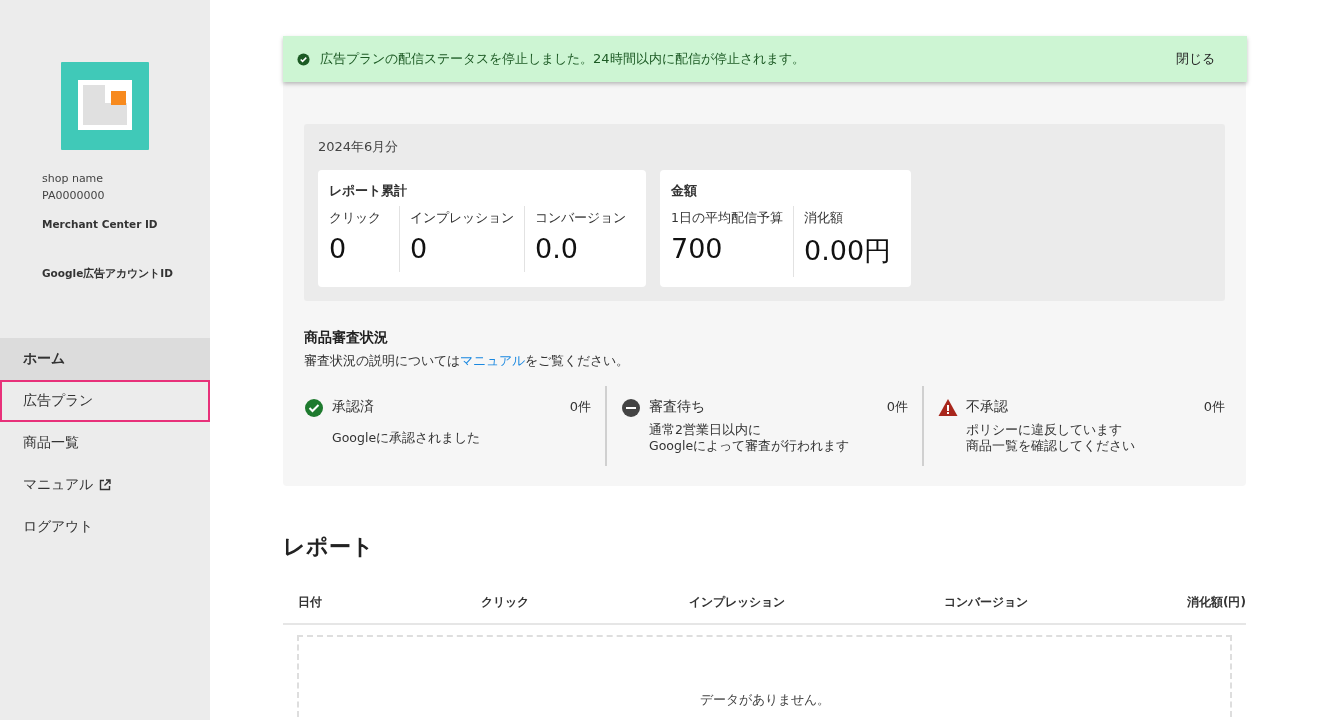 The height and width of the screenshot is (720, 1320). Describe the element at coordinates (105, 401) in the screenshot. I see `nav-item: 広告プラン` at that location.